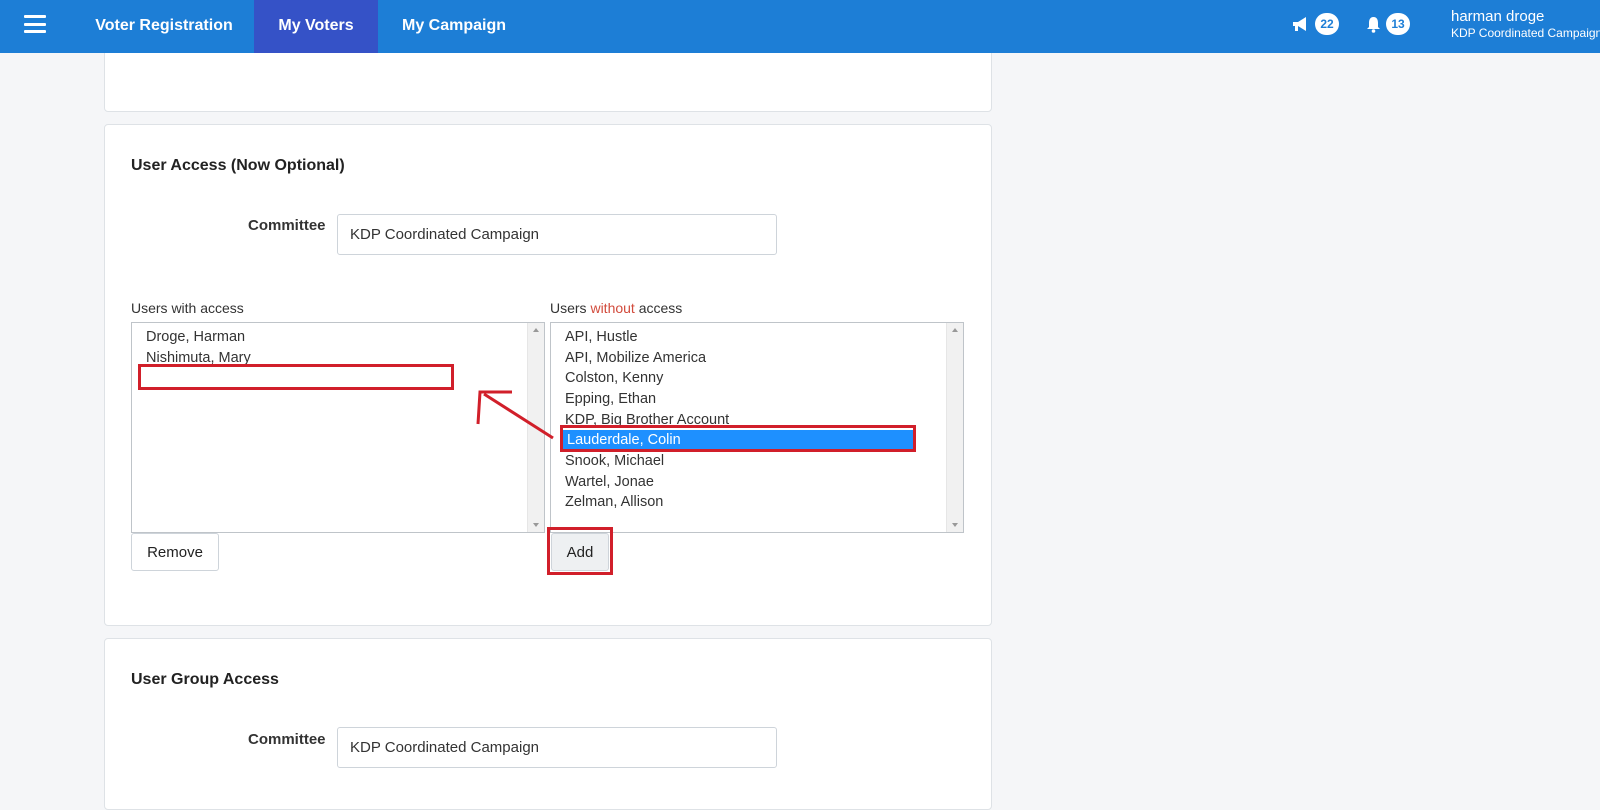 This screenshot has height=810, width=1600. Describe the element at coordinates (647, 420) in the screenshot. I see `list-item: KDP, Big Brother Account` at that location.